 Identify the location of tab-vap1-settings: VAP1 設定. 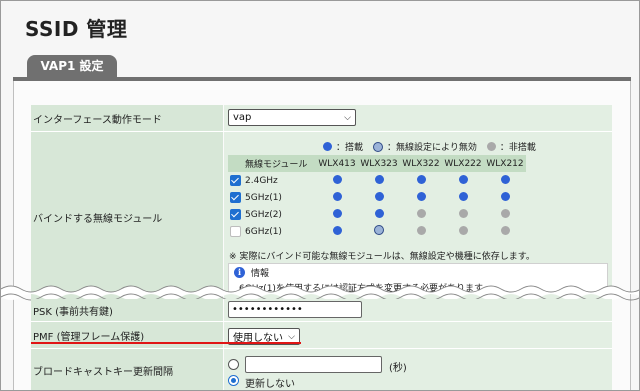
(72, 66).